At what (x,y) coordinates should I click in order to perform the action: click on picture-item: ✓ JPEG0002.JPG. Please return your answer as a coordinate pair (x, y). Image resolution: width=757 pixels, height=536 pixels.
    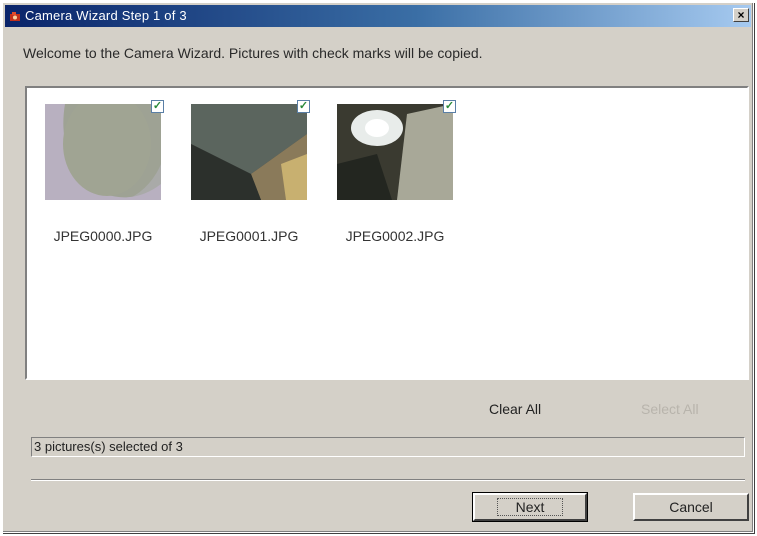
    Looking at the image, I should click on (396, 175).